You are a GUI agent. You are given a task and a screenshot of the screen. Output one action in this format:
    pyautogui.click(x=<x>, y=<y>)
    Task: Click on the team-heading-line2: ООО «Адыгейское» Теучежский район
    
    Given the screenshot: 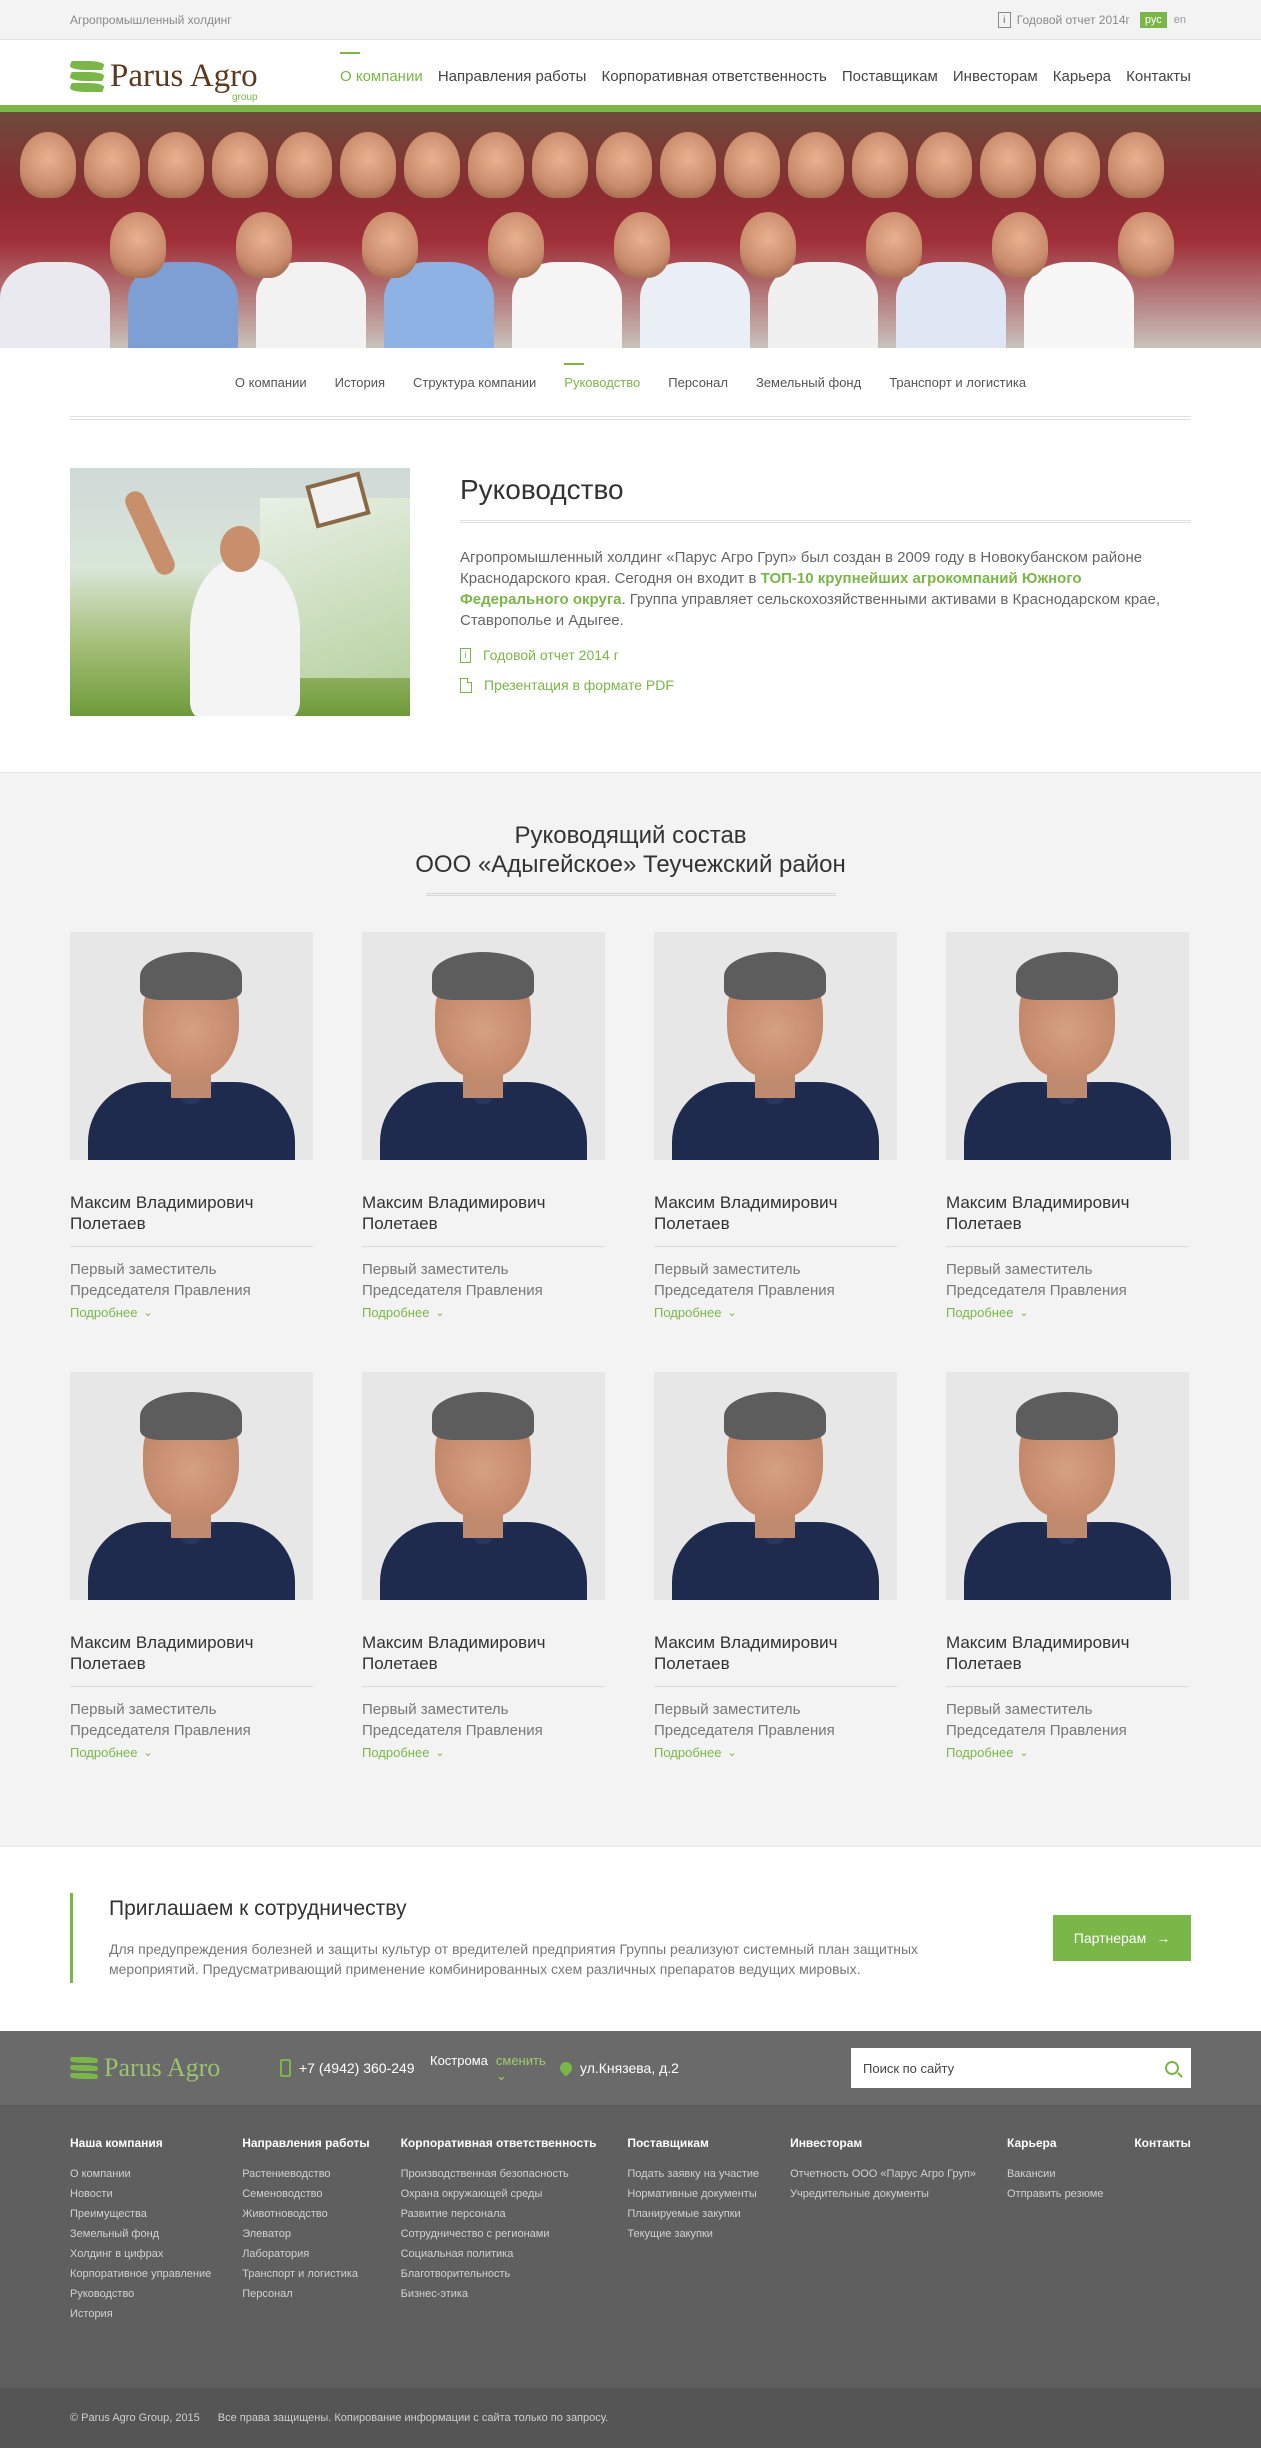 What is the action you would take?
    pyautogui.click(x=630, y=864)
    